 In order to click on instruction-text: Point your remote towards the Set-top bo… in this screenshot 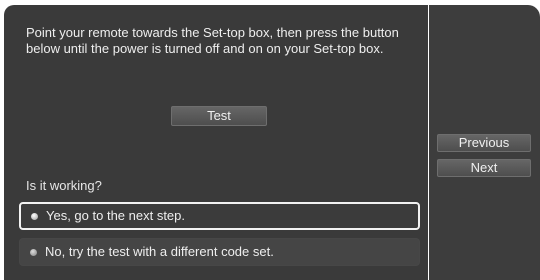, I will do `click(212, 40)`.